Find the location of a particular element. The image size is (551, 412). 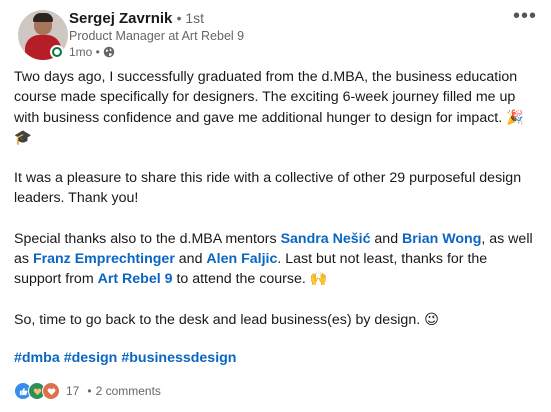

post-meta: 1mo • is located at coordinates (92, 52).